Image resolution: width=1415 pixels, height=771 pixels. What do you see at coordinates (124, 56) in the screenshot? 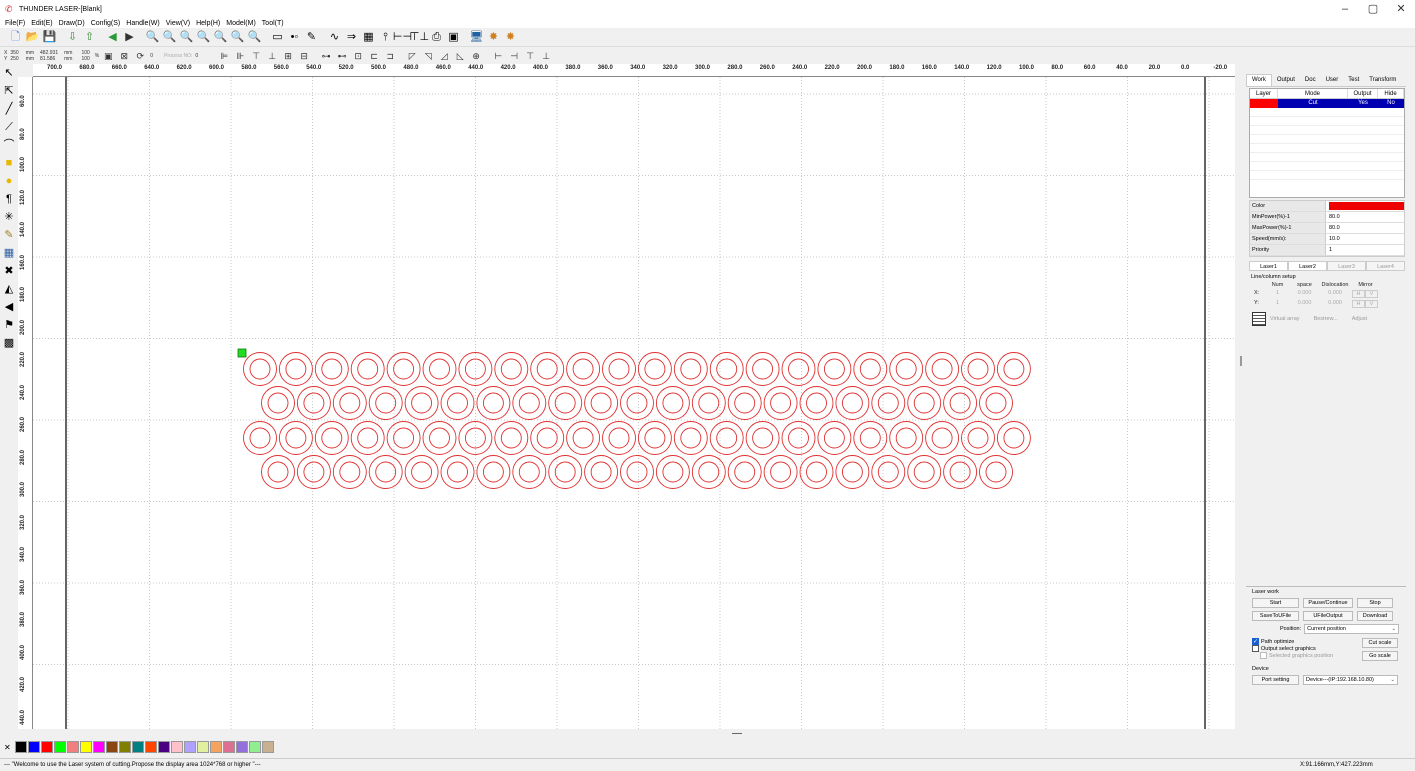
I see `mirror-icon: ⊠` at bounding box center [124, 56].